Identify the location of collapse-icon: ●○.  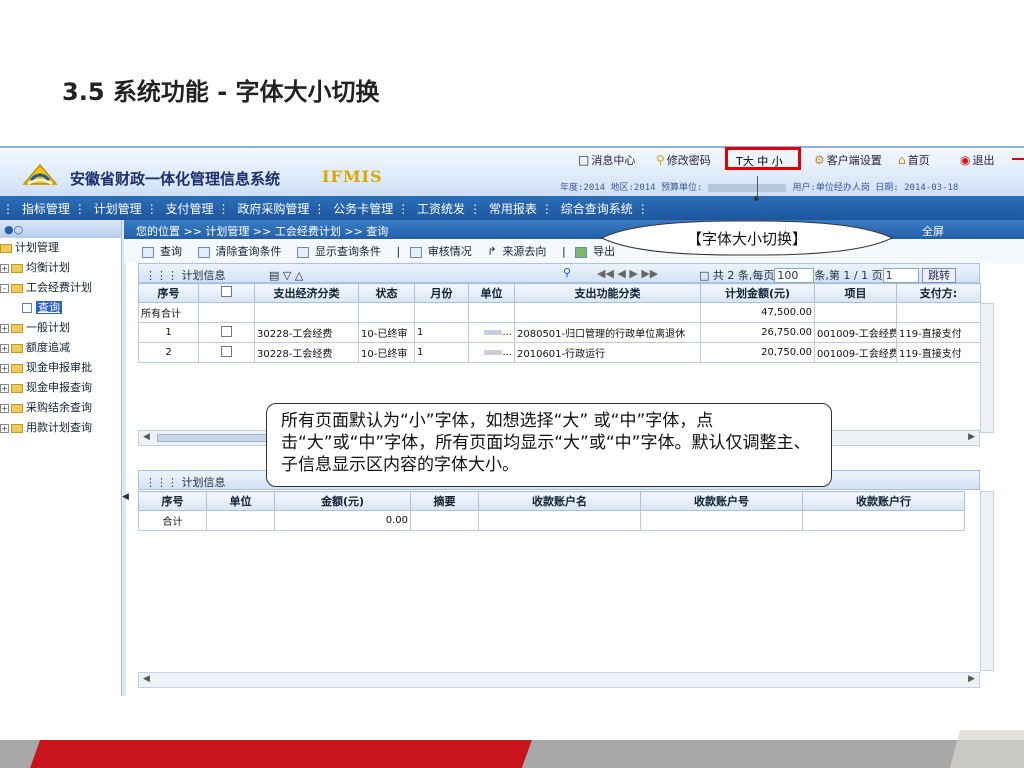
(13, 229).